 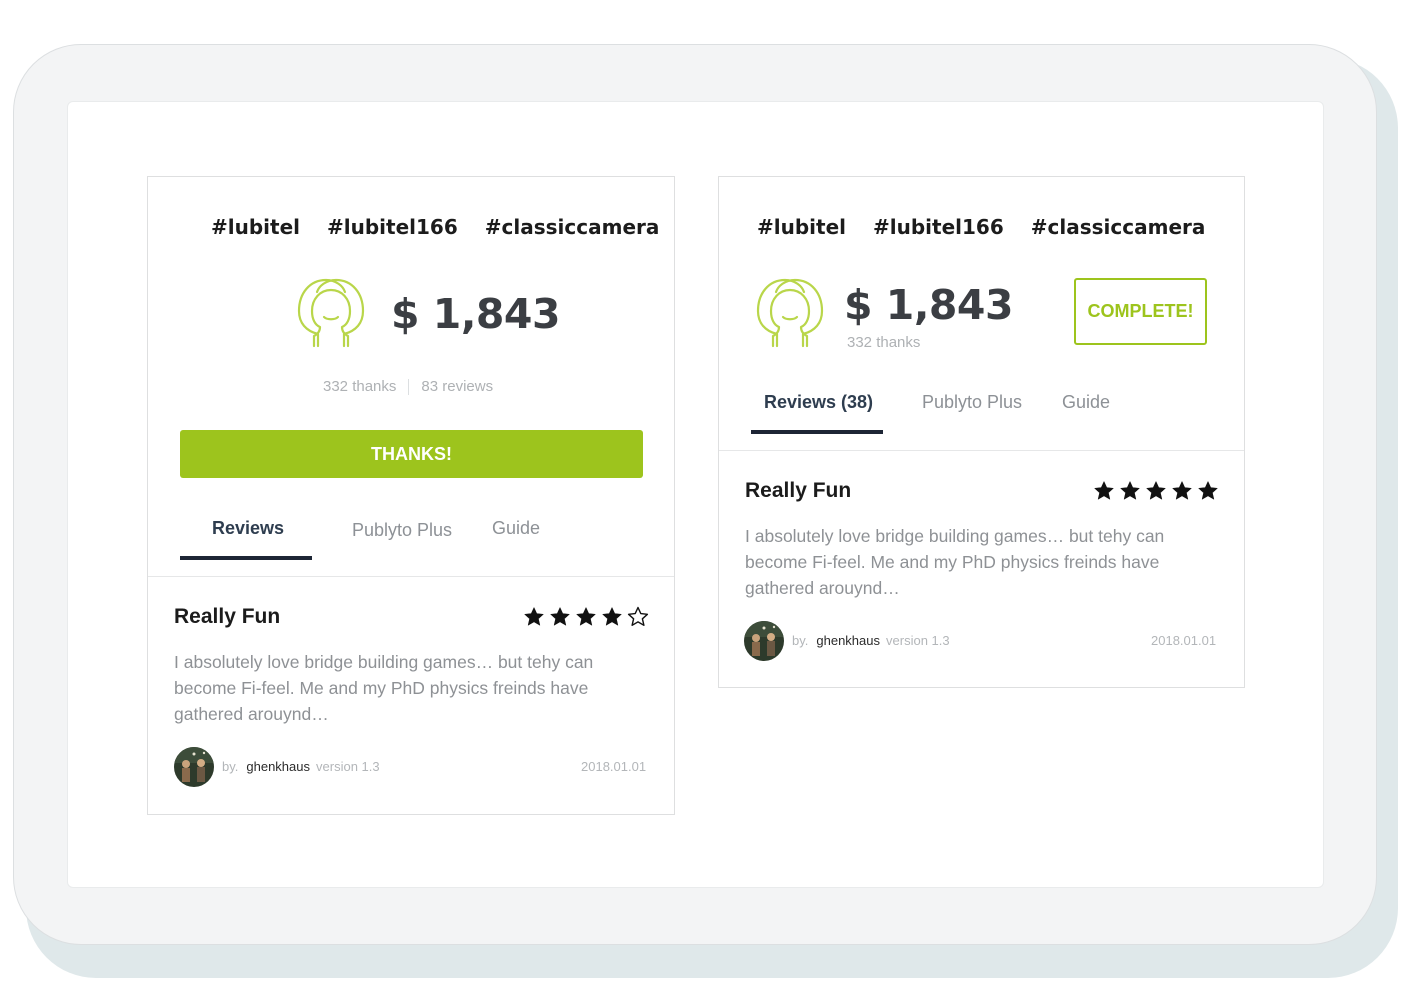 What do you see at coordinates (457, 386) in the screenshot?
I see `reviews-count: 83 reviews` at bounding box center [457, 386].